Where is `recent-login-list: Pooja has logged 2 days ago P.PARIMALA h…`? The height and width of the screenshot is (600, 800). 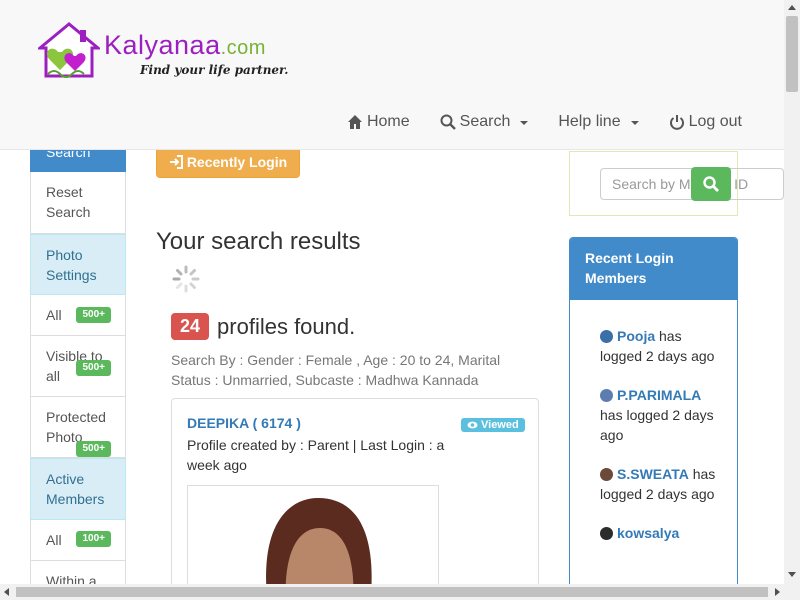 recent-login-list: Pooja has logged 2 days ago P.PARIMALA h… is located at coordinates (653, 421).